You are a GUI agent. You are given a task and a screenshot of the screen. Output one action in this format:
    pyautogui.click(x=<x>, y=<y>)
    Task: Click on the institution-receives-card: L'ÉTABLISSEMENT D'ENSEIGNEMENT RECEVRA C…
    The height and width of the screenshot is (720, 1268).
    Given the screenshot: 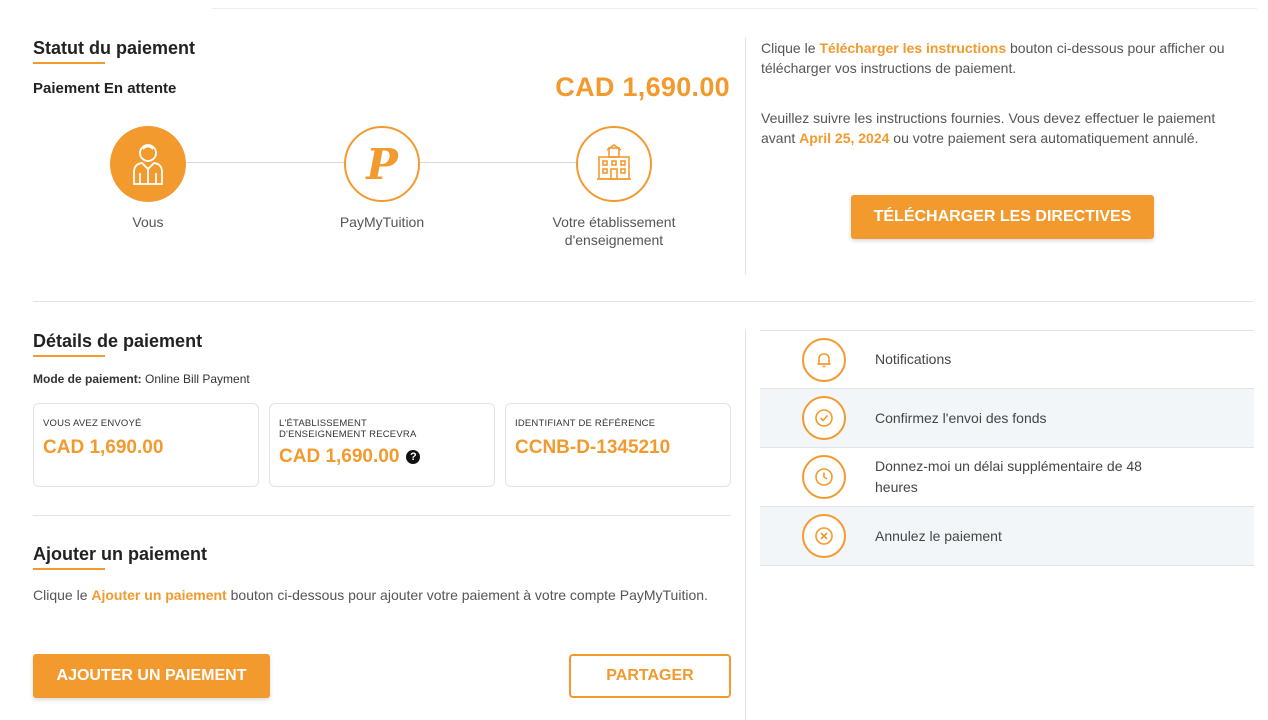 What is the action you would take?
    pyautogui.click(x=382, y=445)
    